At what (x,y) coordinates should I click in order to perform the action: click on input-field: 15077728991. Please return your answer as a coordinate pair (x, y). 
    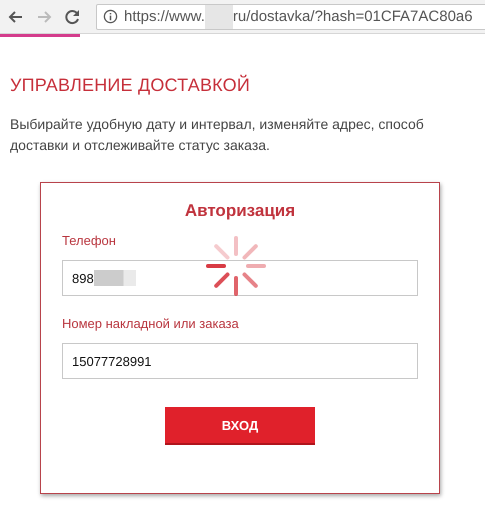
    Looking at the image, I should click on (240, 361).